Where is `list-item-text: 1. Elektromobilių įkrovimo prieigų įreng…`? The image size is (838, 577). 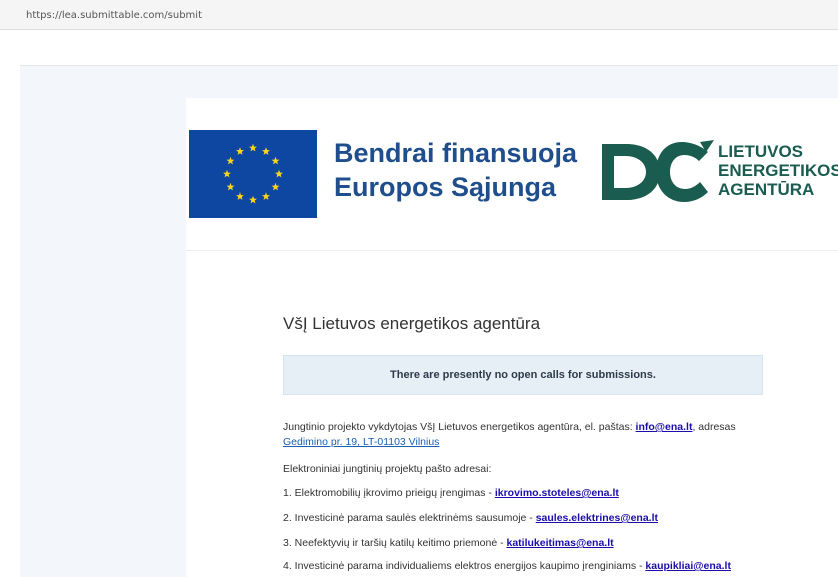
list-item-text: 1. Elektromobilių įkrovimo prieigų įreng… is located at coordinates (389, 493).